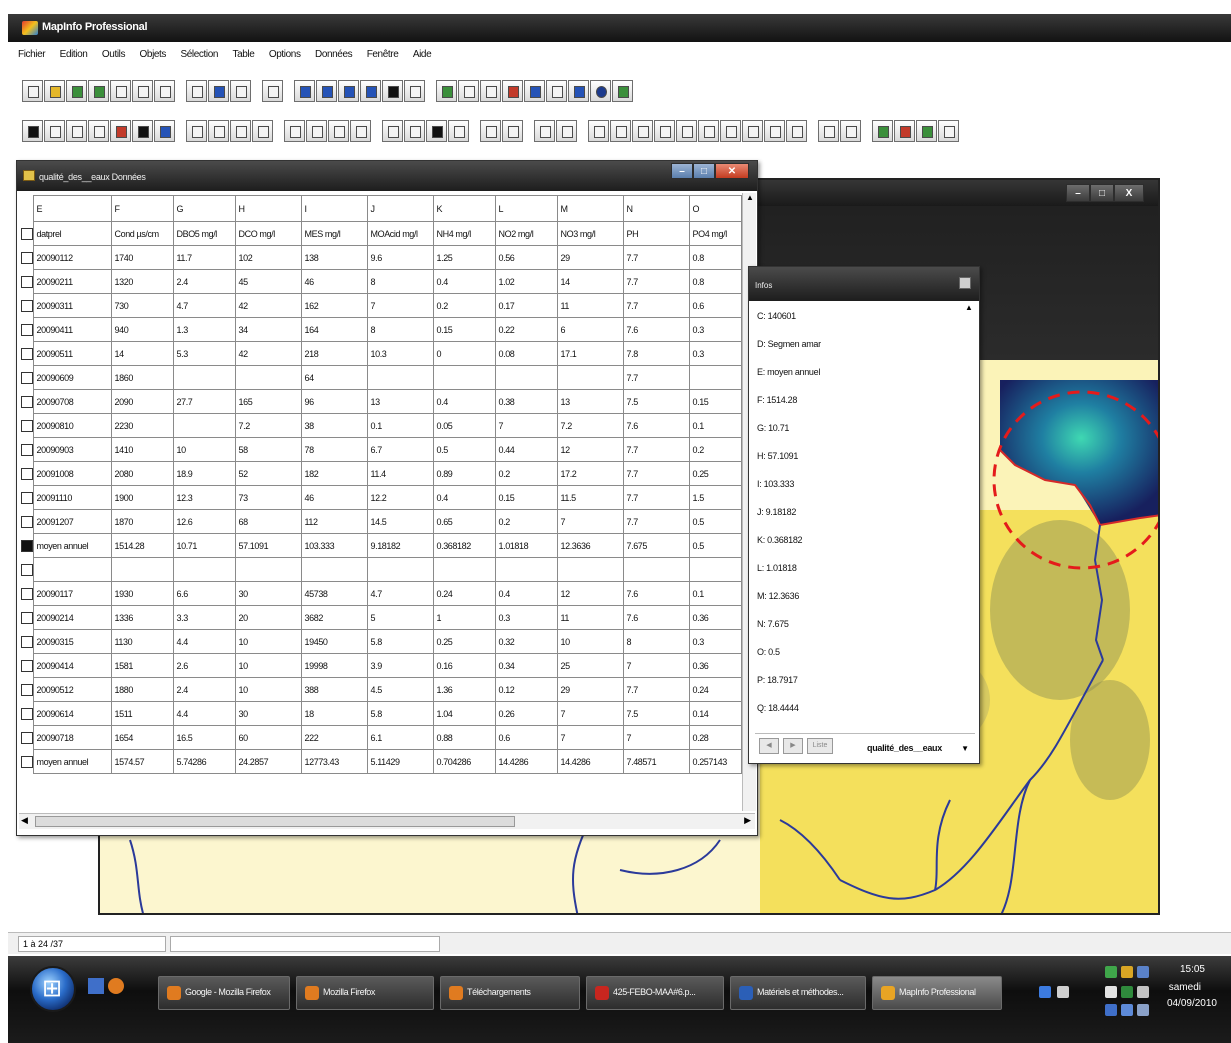 This screenshot has height=1043, width=1231. Describe the element at coordinates (268, 401) in the screenshot. I see `table-cell: 165` at that location.